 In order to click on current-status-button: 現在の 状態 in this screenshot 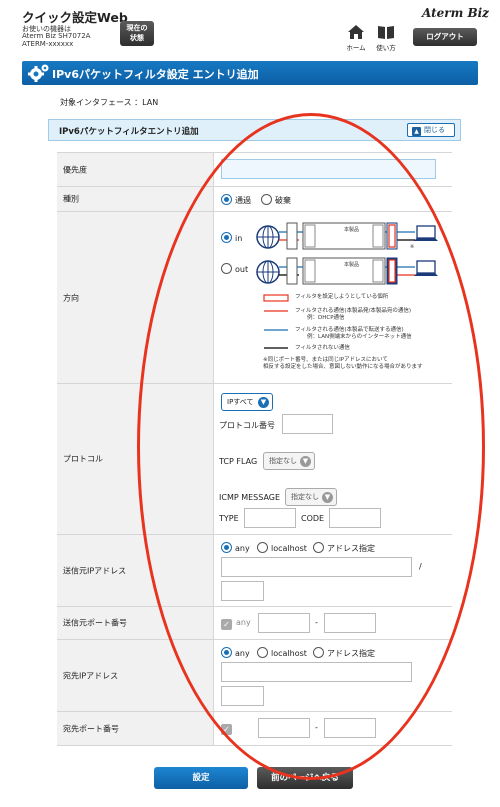, I will do `click(137, 33)`.